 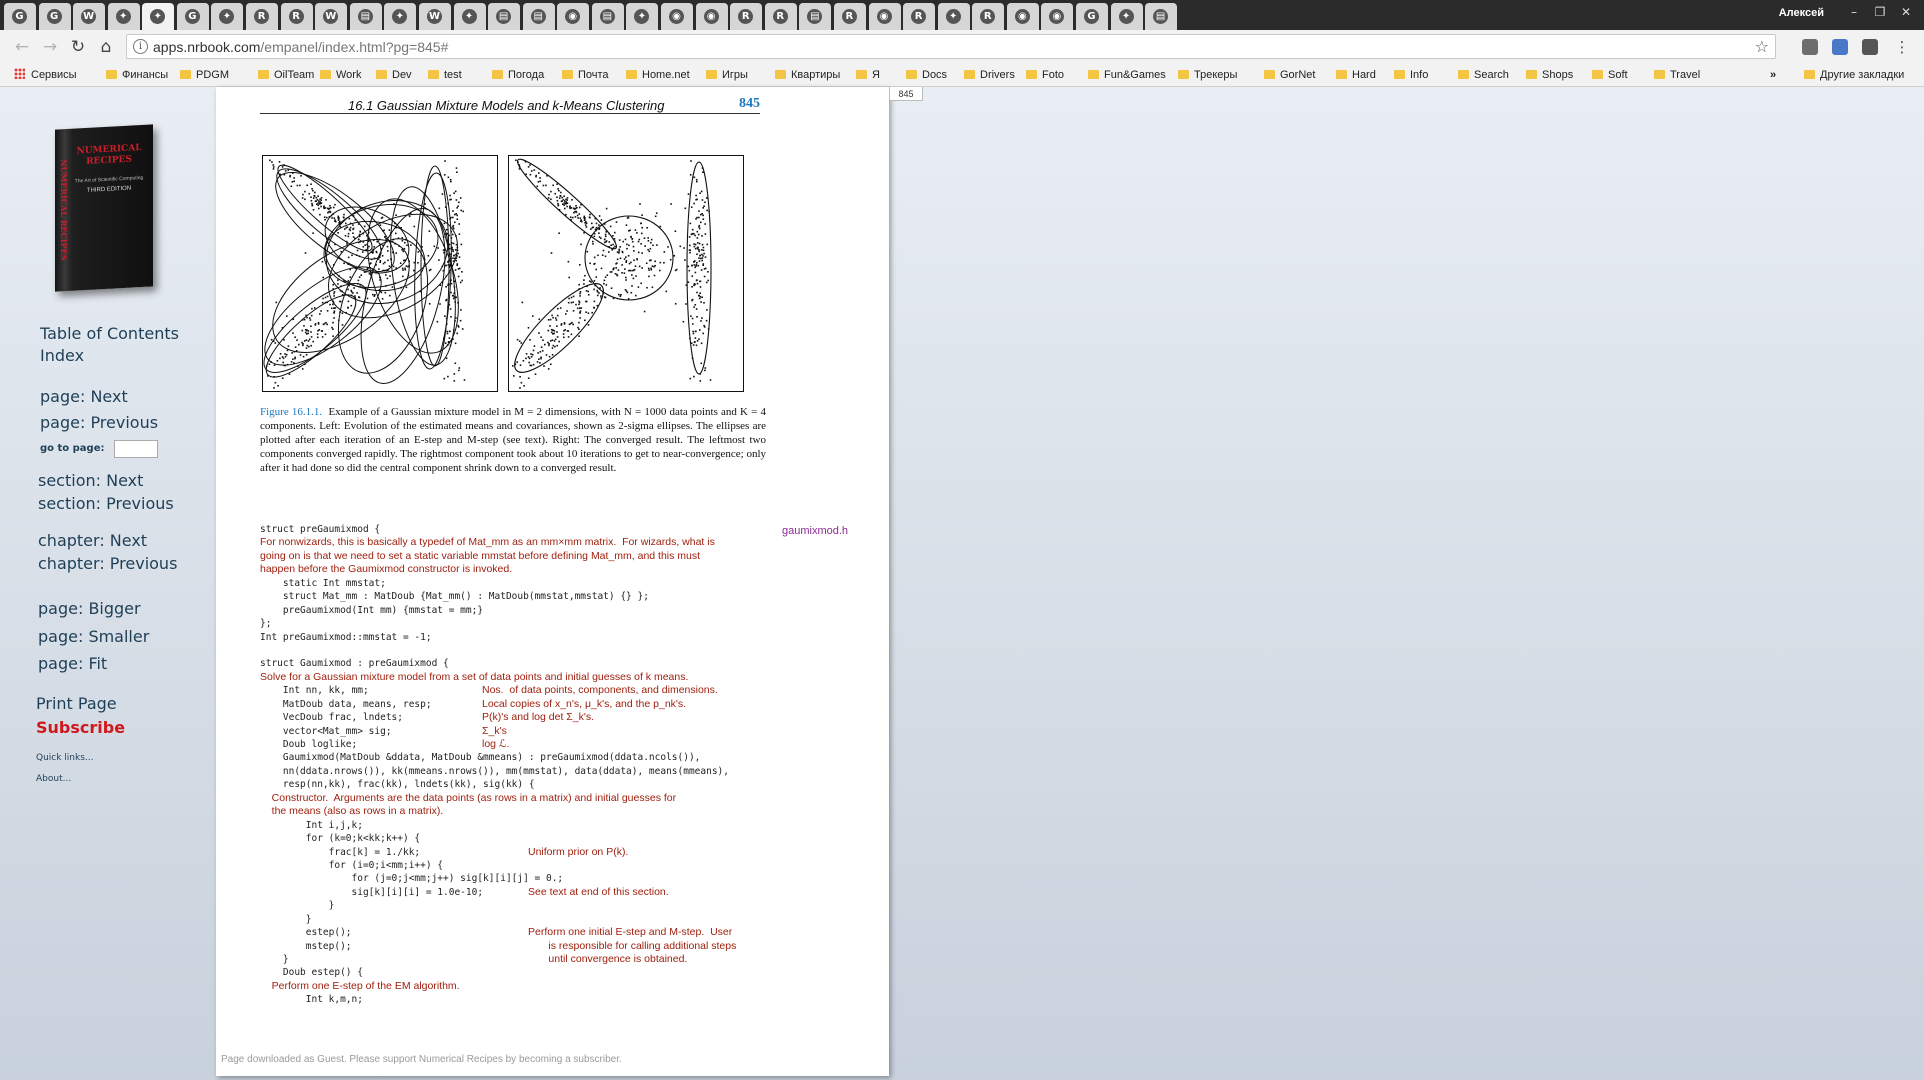 What do you see at coordinates (137, 75) in the screenshot?
I see `bookmark-folder: Финансы` at bounding box center [137, 75].